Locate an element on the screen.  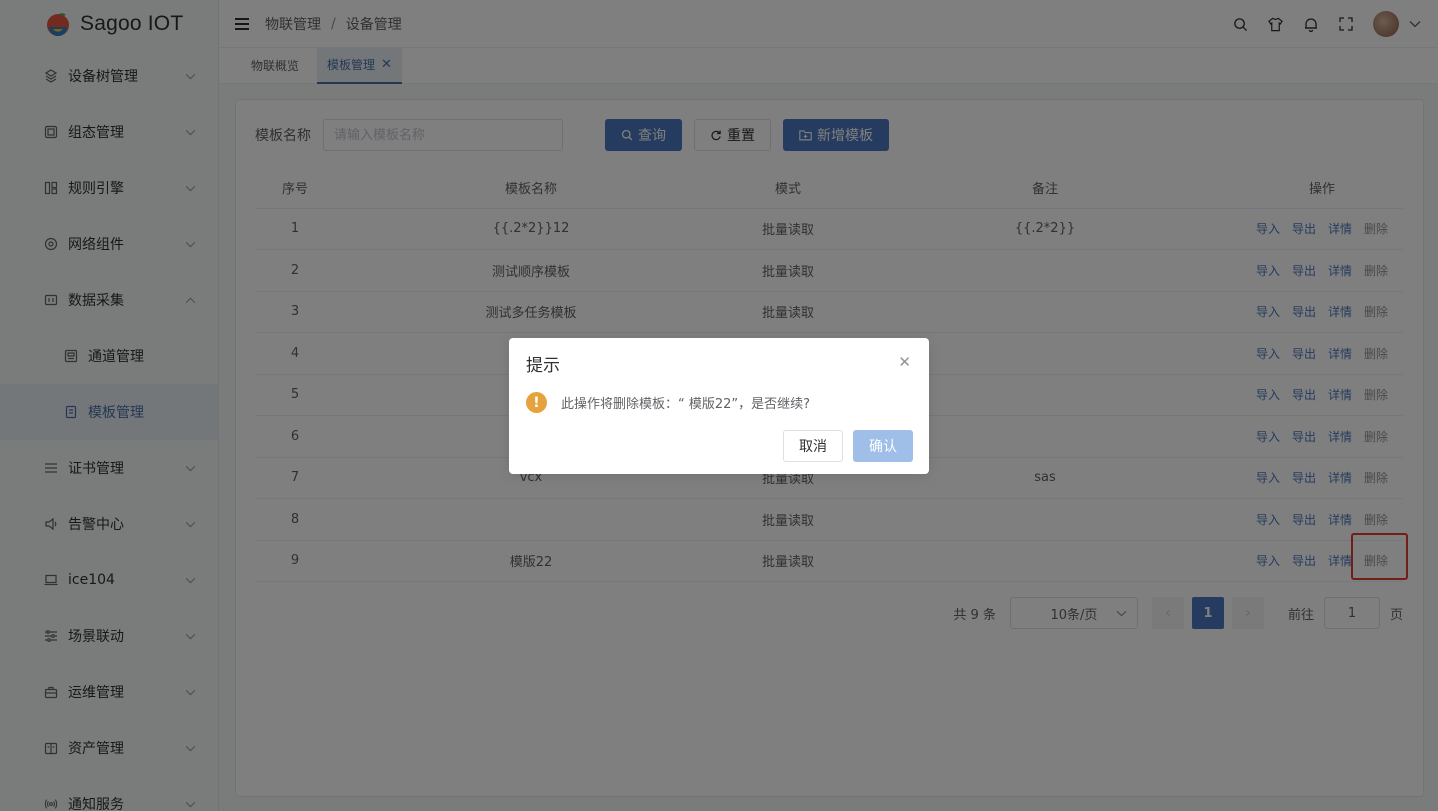
dialog-footer: 取消 确认 is located at coordinates (848, 446).